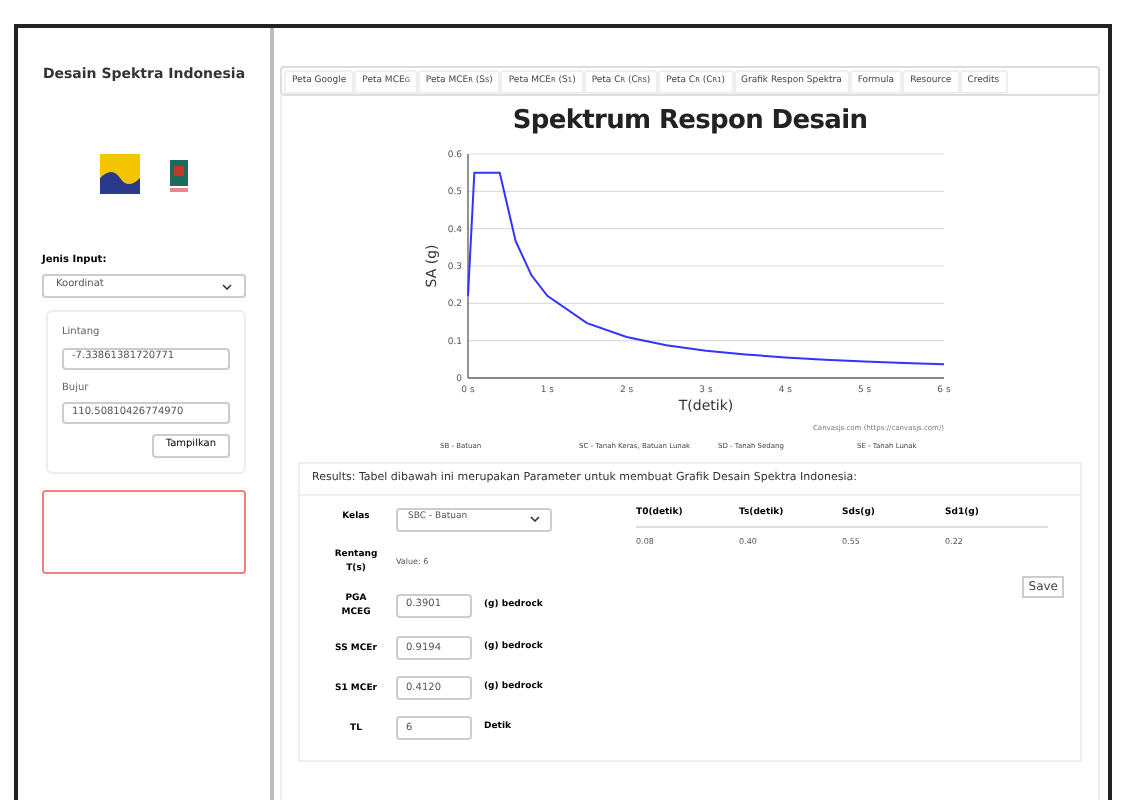 The height and width of the screenshot is (800, 1122). What do you see at coordinates (690, 121) in the screenshot?
I see `chart-title: Spektrum Respon Desain` at bounding box center [690, 121].